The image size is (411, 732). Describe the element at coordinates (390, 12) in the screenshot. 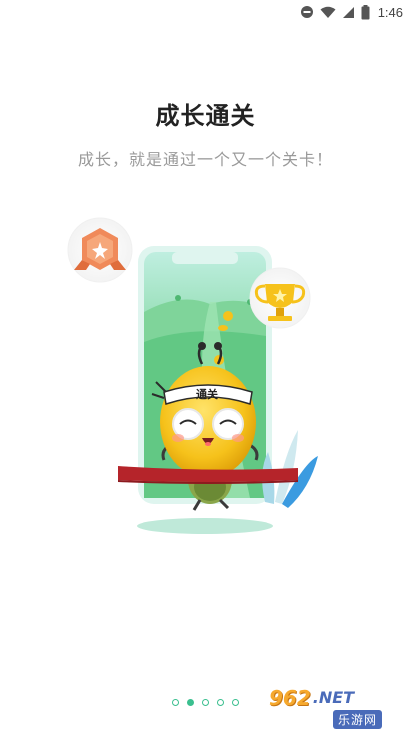

I see `status-time: 1:46` at that location.